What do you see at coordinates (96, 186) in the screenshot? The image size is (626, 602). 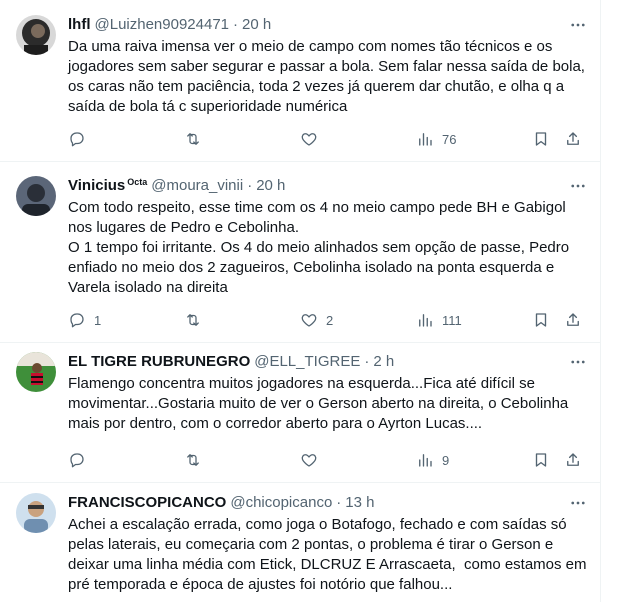 I see `display-name: Vinicius` at bounding box center [96, 186].